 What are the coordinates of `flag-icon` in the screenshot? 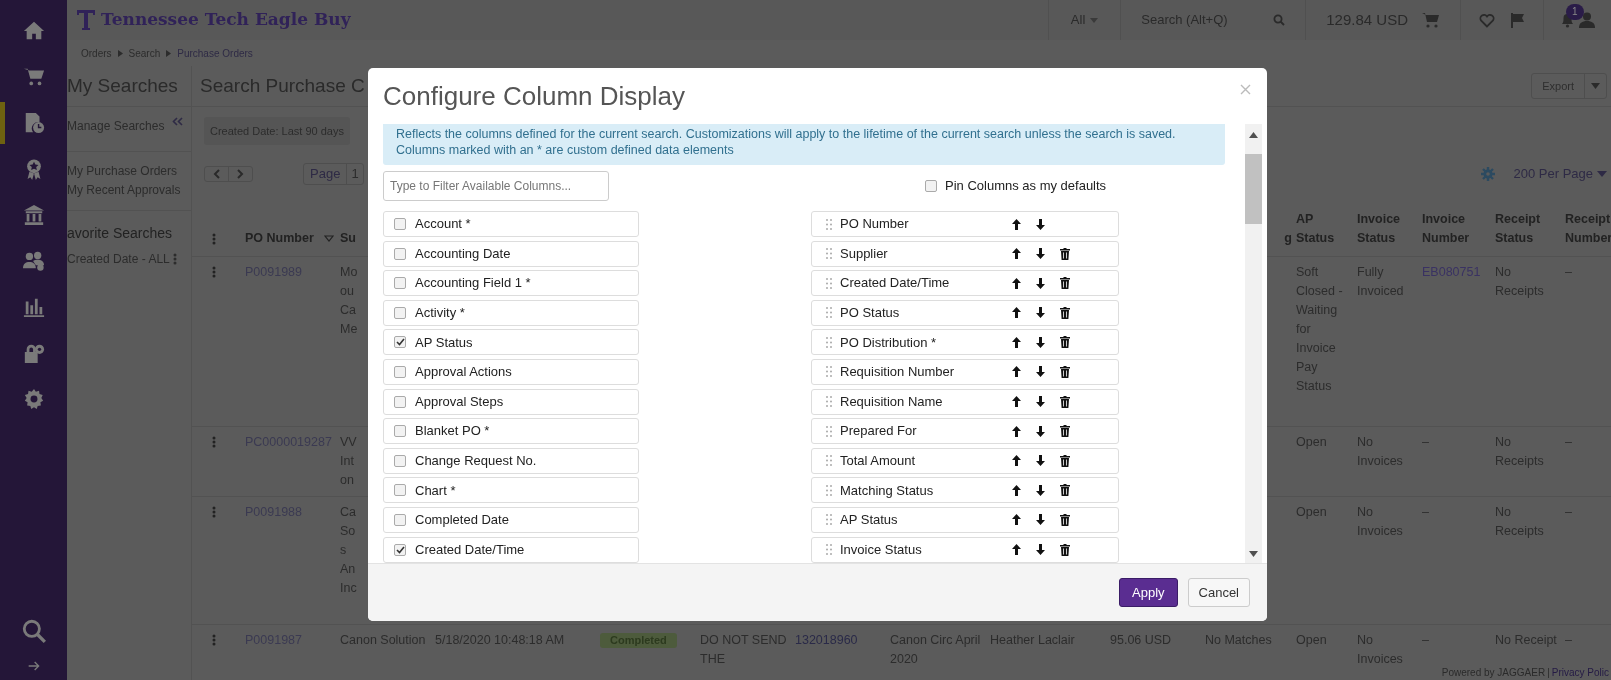 It's located at (1518, 20).